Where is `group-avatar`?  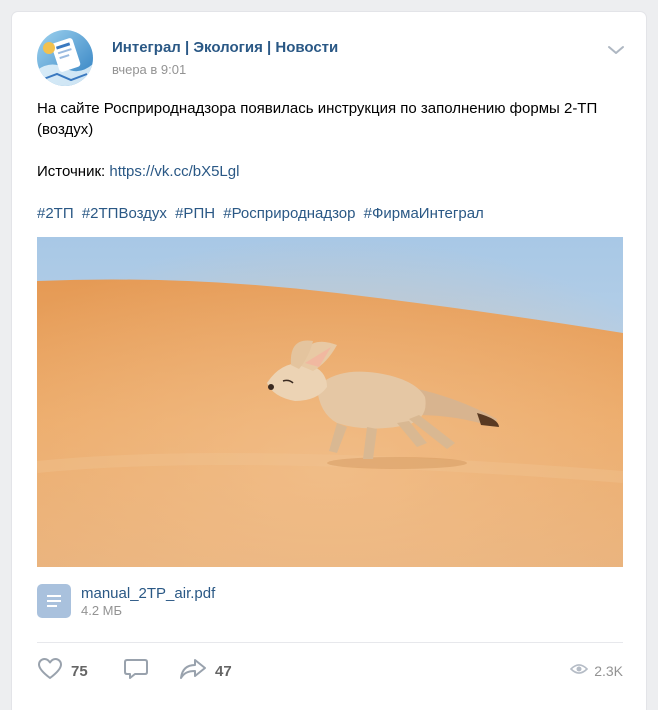 group-avatar is located at coordinates (65, 58).